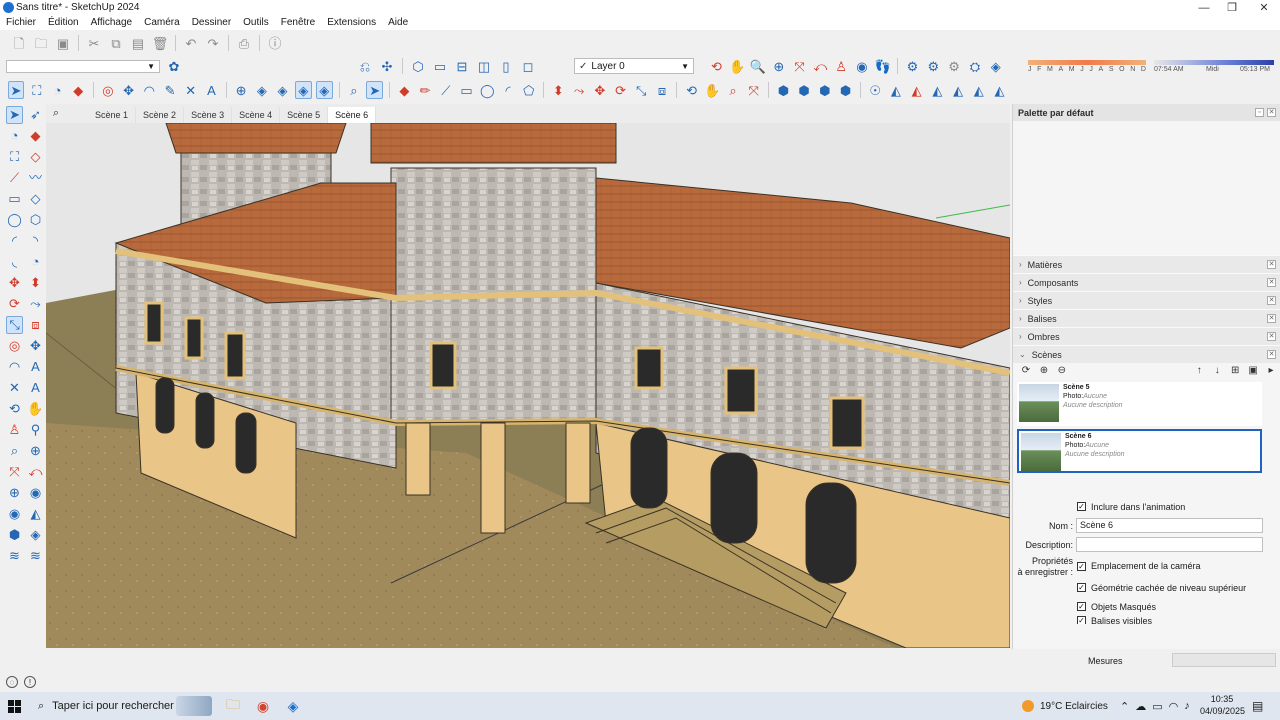 The width and height of the screenshot is (1280, 720). What do you see at coordinates (14, 451) in the screenshot?
I see `zoom-icon: ⌕` at bounding box center [14, 451].